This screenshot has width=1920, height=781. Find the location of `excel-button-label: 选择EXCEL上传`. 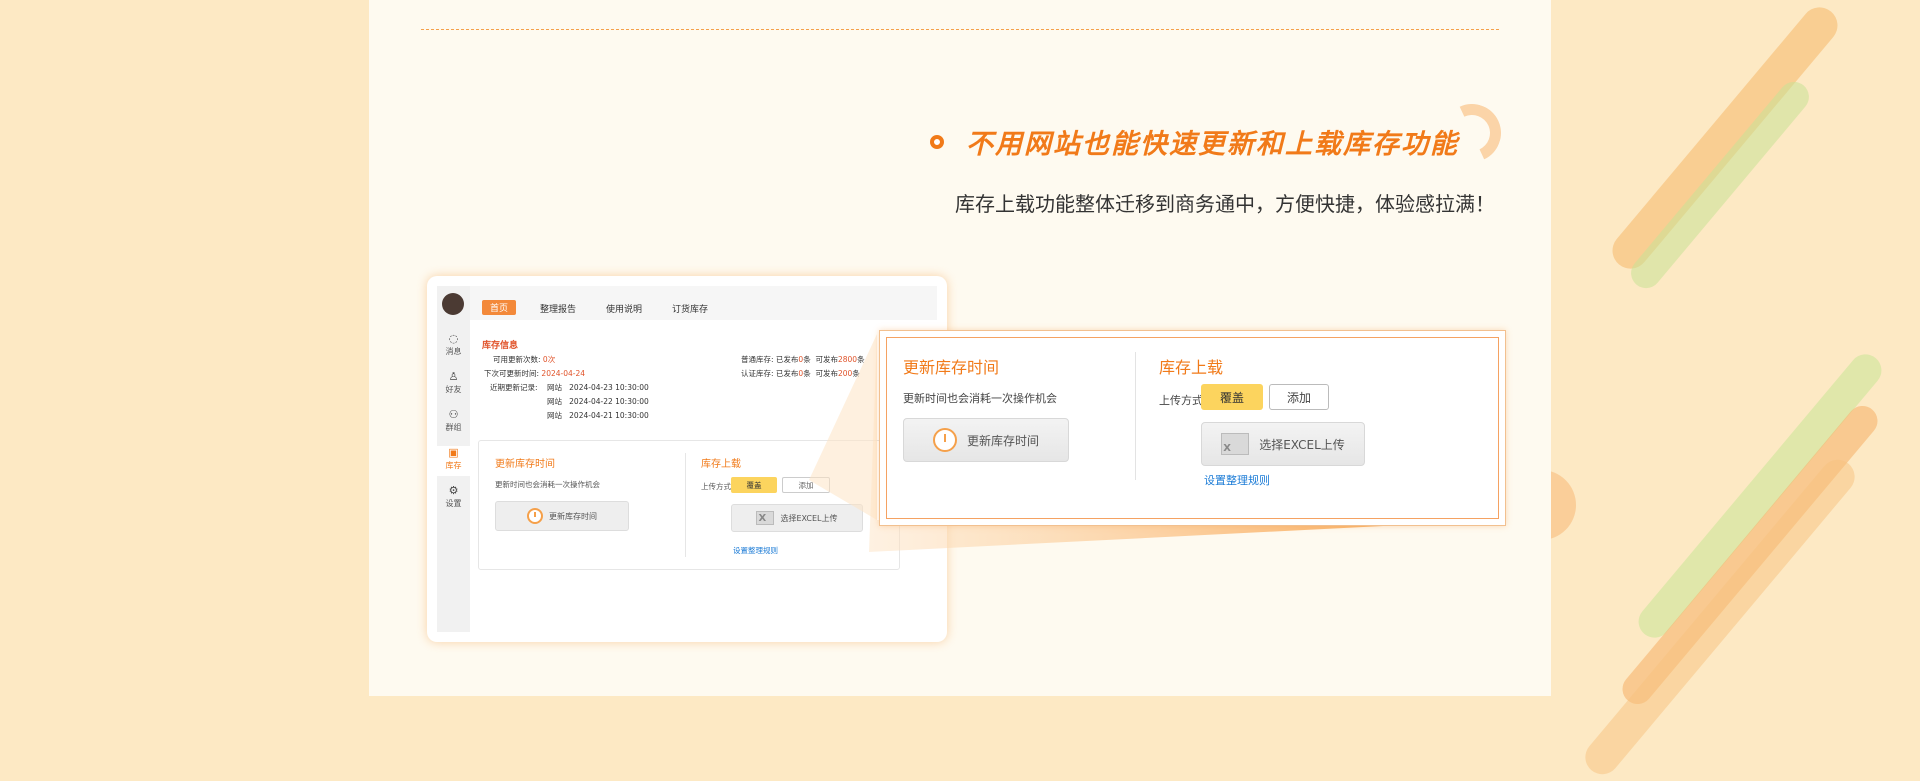

excel-button-label: 选择EXCEL上传 is located at coordinates (1302, 444).